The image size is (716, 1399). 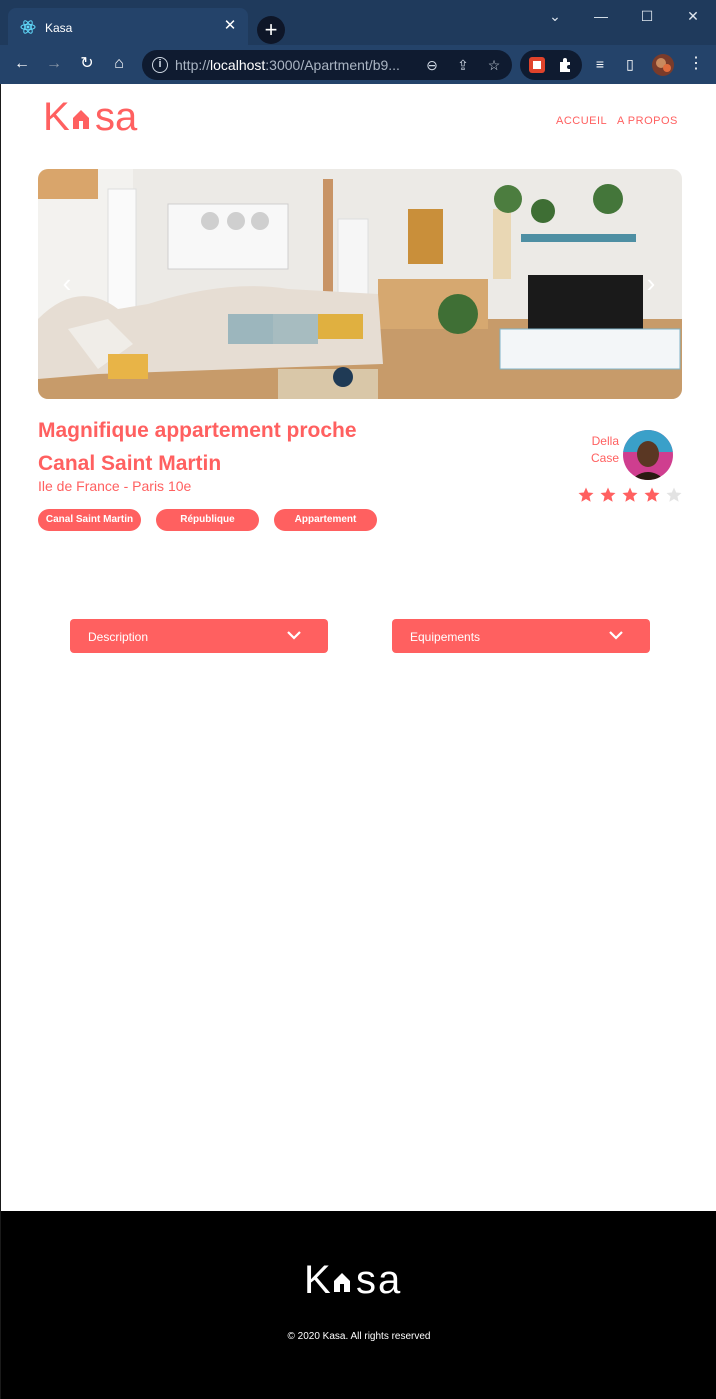 What do you see at coordinates (630, 64) in the screenshot?
I see `side-panel-icon: ▯` at bounding box center [630, 64].